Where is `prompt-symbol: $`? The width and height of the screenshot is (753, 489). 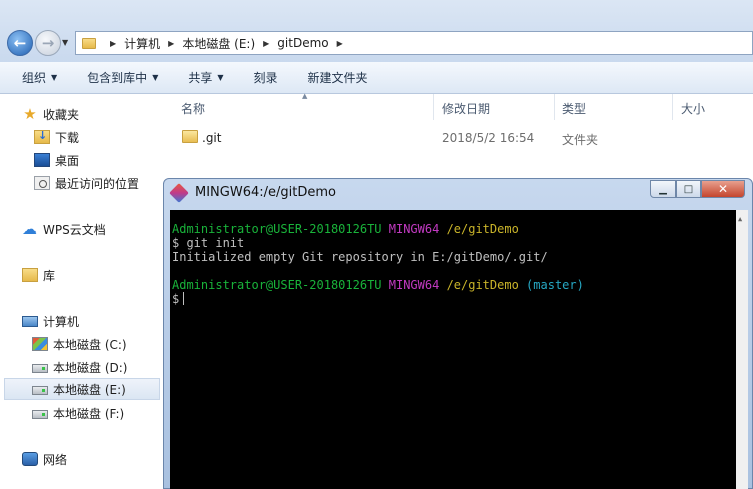
prompt-symbol: $ is located at coordinates (176, 299).